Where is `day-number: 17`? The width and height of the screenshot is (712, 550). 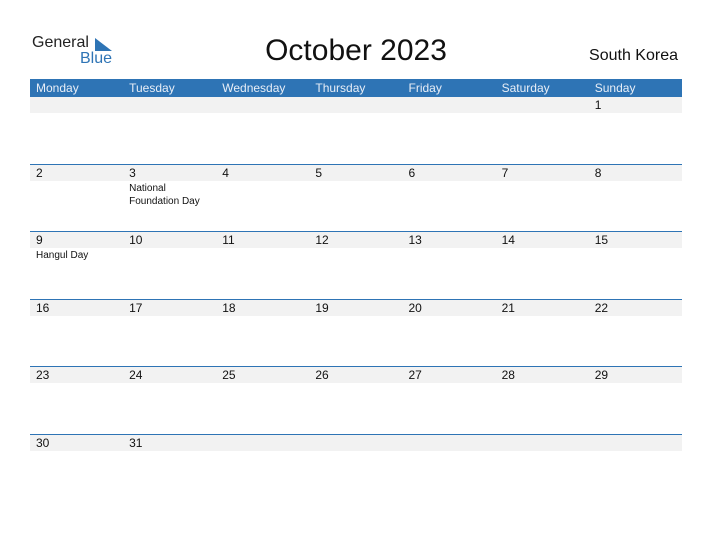 day-number: 17 is located at coordinates (136, 307).